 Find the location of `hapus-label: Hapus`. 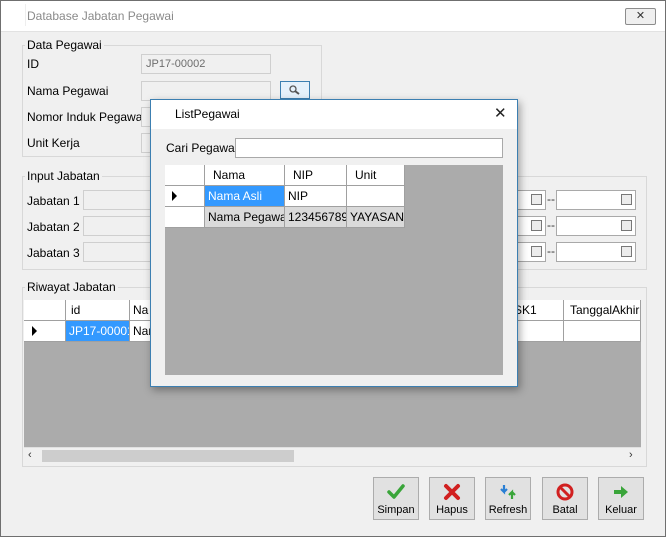

hapus-label: Hapus is located at coordinates (452, 510).